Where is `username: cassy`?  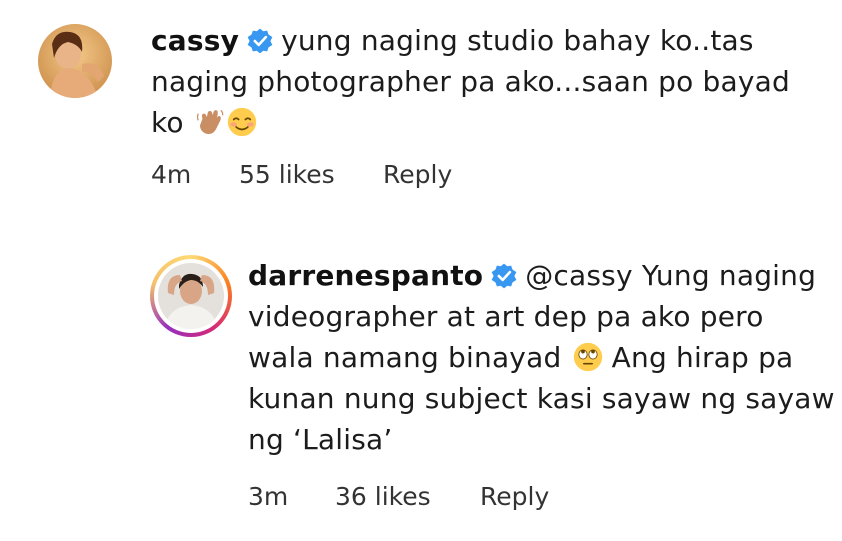 username: cassy is located at coordinates (195, 40).